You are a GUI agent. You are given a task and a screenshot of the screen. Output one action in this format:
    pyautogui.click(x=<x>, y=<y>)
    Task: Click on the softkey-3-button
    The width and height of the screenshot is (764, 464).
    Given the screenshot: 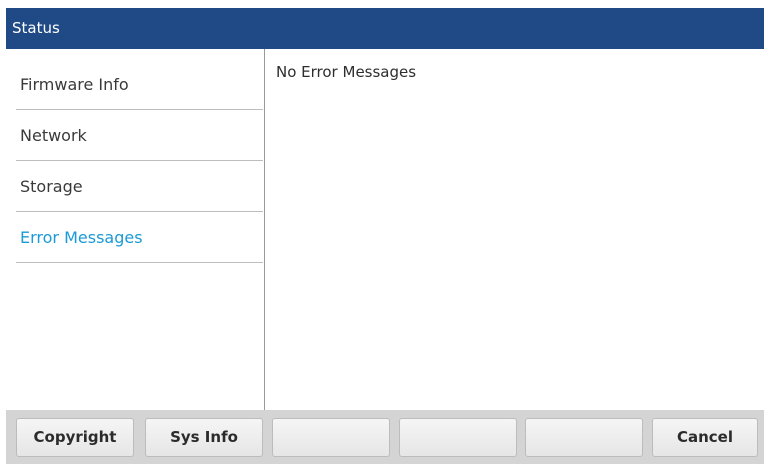 What is the action you would take?
    pyautogui.click(x=331, y=437)
    